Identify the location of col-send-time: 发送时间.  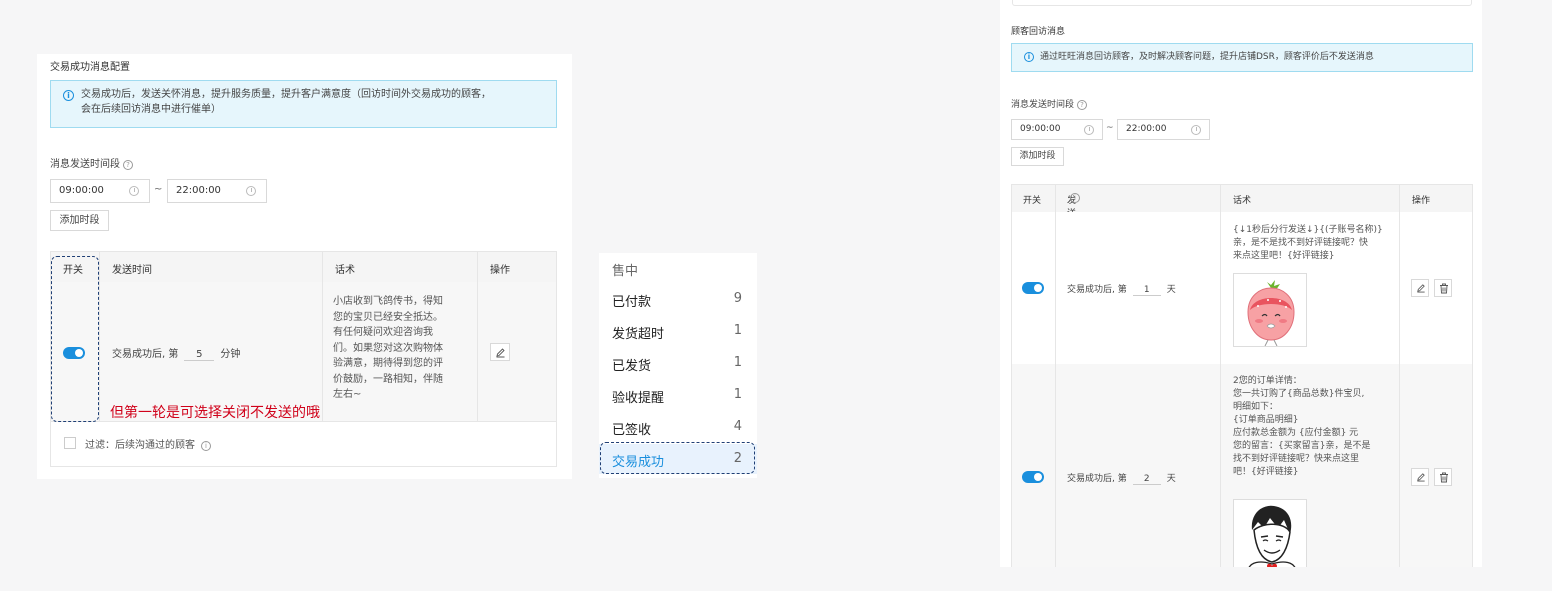
(132, 270).